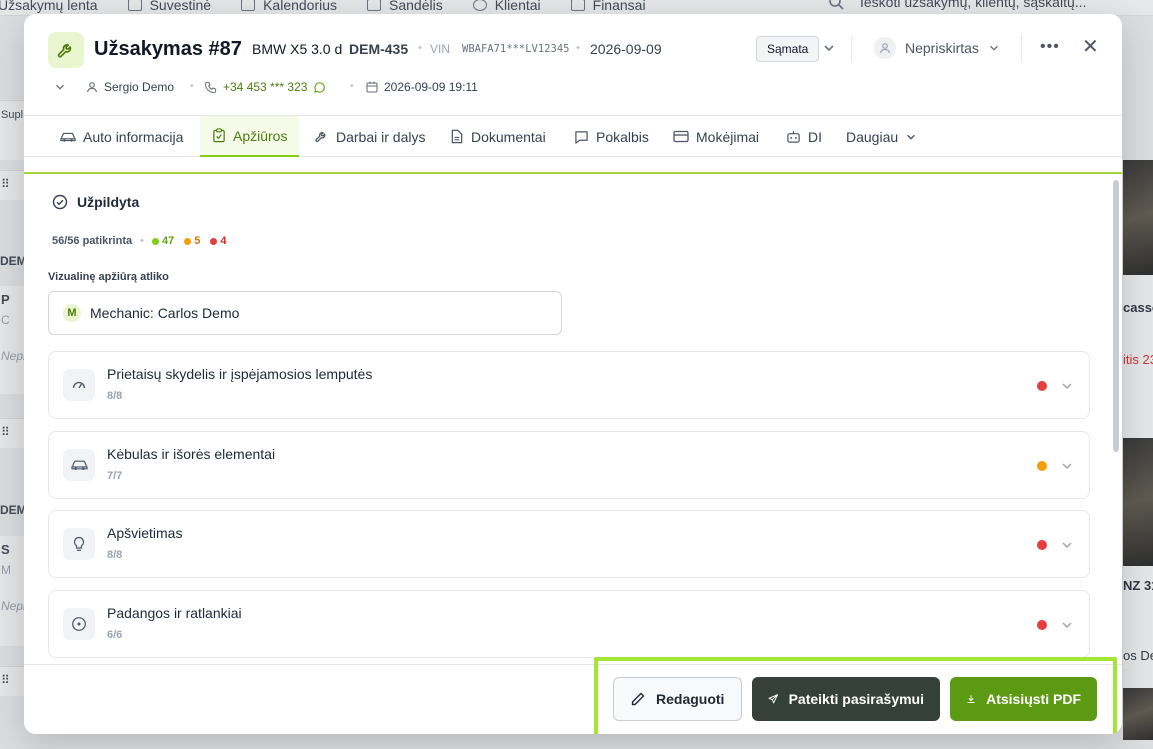  I want to click on car-model: BMW X5 3.0 d, so click(297, 49).